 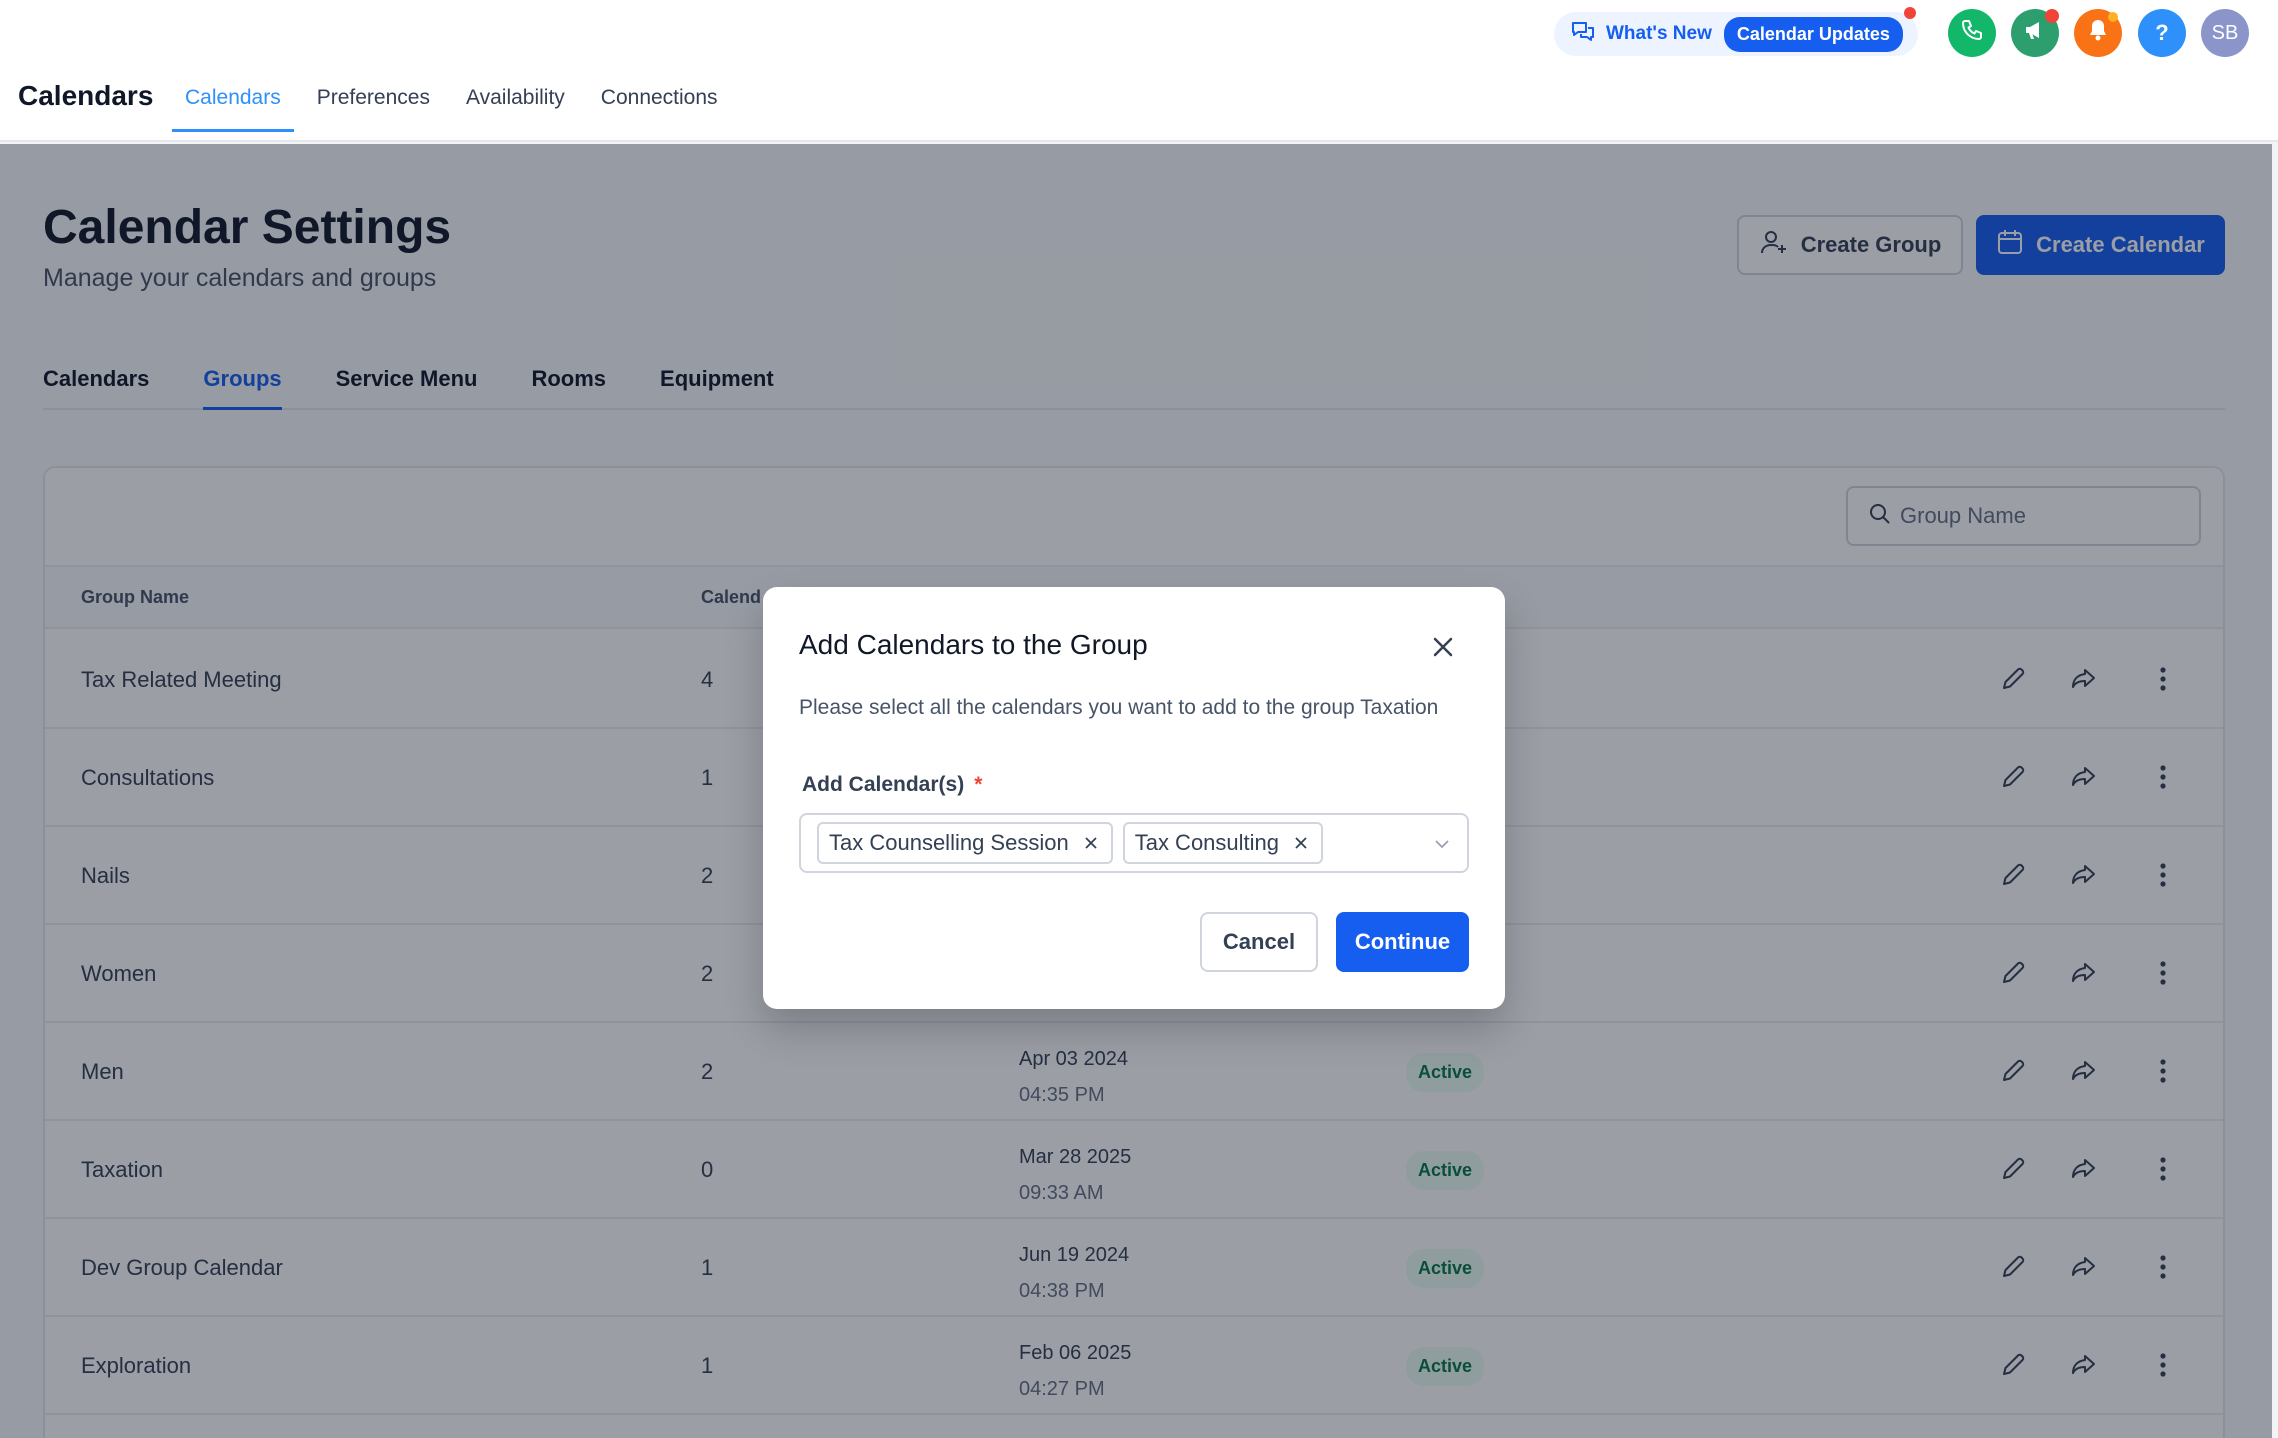 What do you see at coordinates (2052, 16) in the screenshot?
I see `announcement-dot` at bounding box center [2052, 16].